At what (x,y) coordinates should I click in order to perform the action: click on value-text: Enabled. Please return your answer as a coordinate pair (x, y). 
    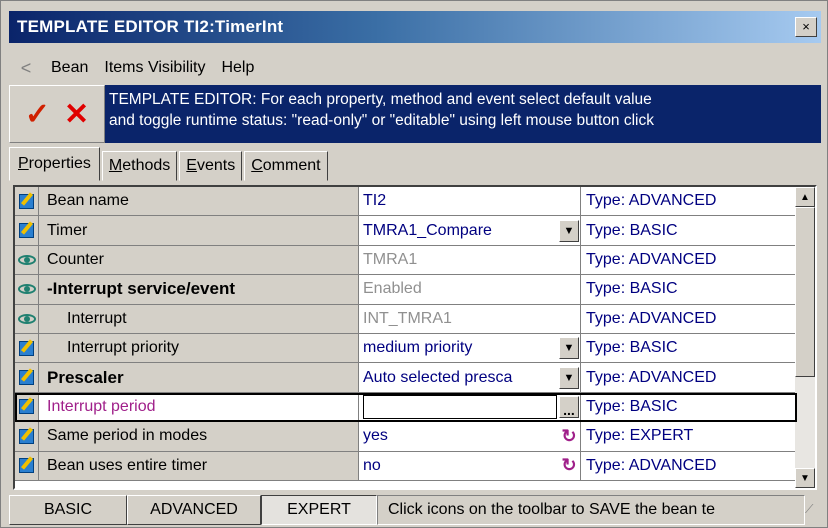
    Looking at the image, I should click on (392, 289).